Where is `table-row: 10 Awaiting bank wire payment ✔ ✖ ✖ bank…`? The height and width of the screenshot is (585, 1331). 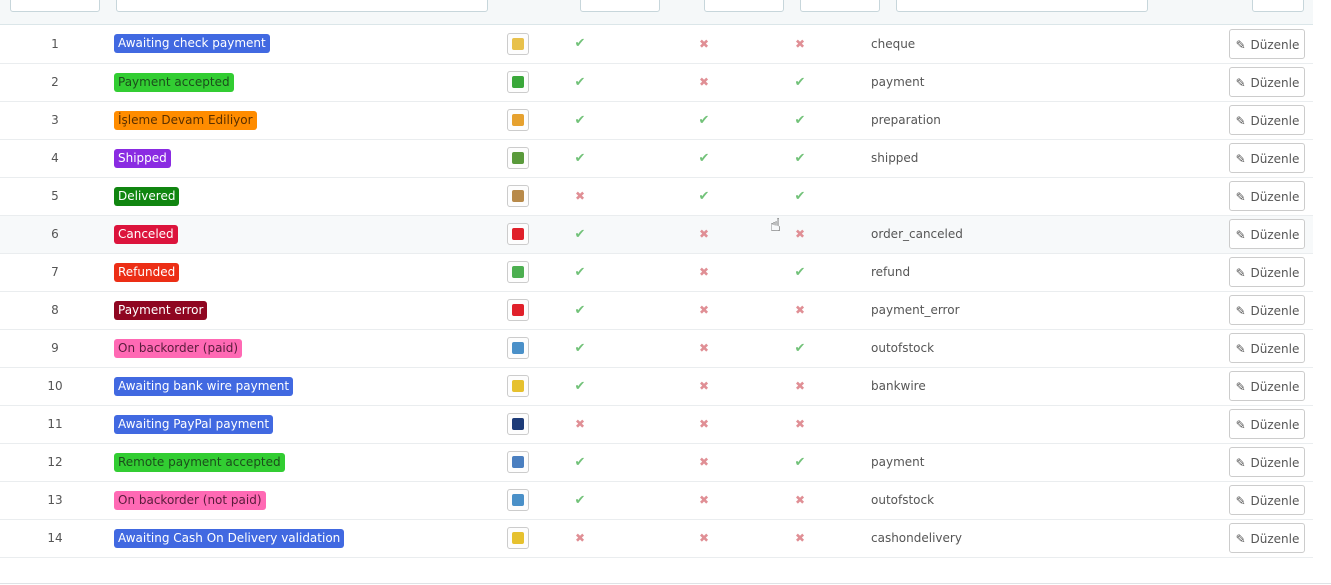 table-row: 10 Awaiting bank wire payment ✔ ✖ ✖ bank… is located at coordinates (656, 386).